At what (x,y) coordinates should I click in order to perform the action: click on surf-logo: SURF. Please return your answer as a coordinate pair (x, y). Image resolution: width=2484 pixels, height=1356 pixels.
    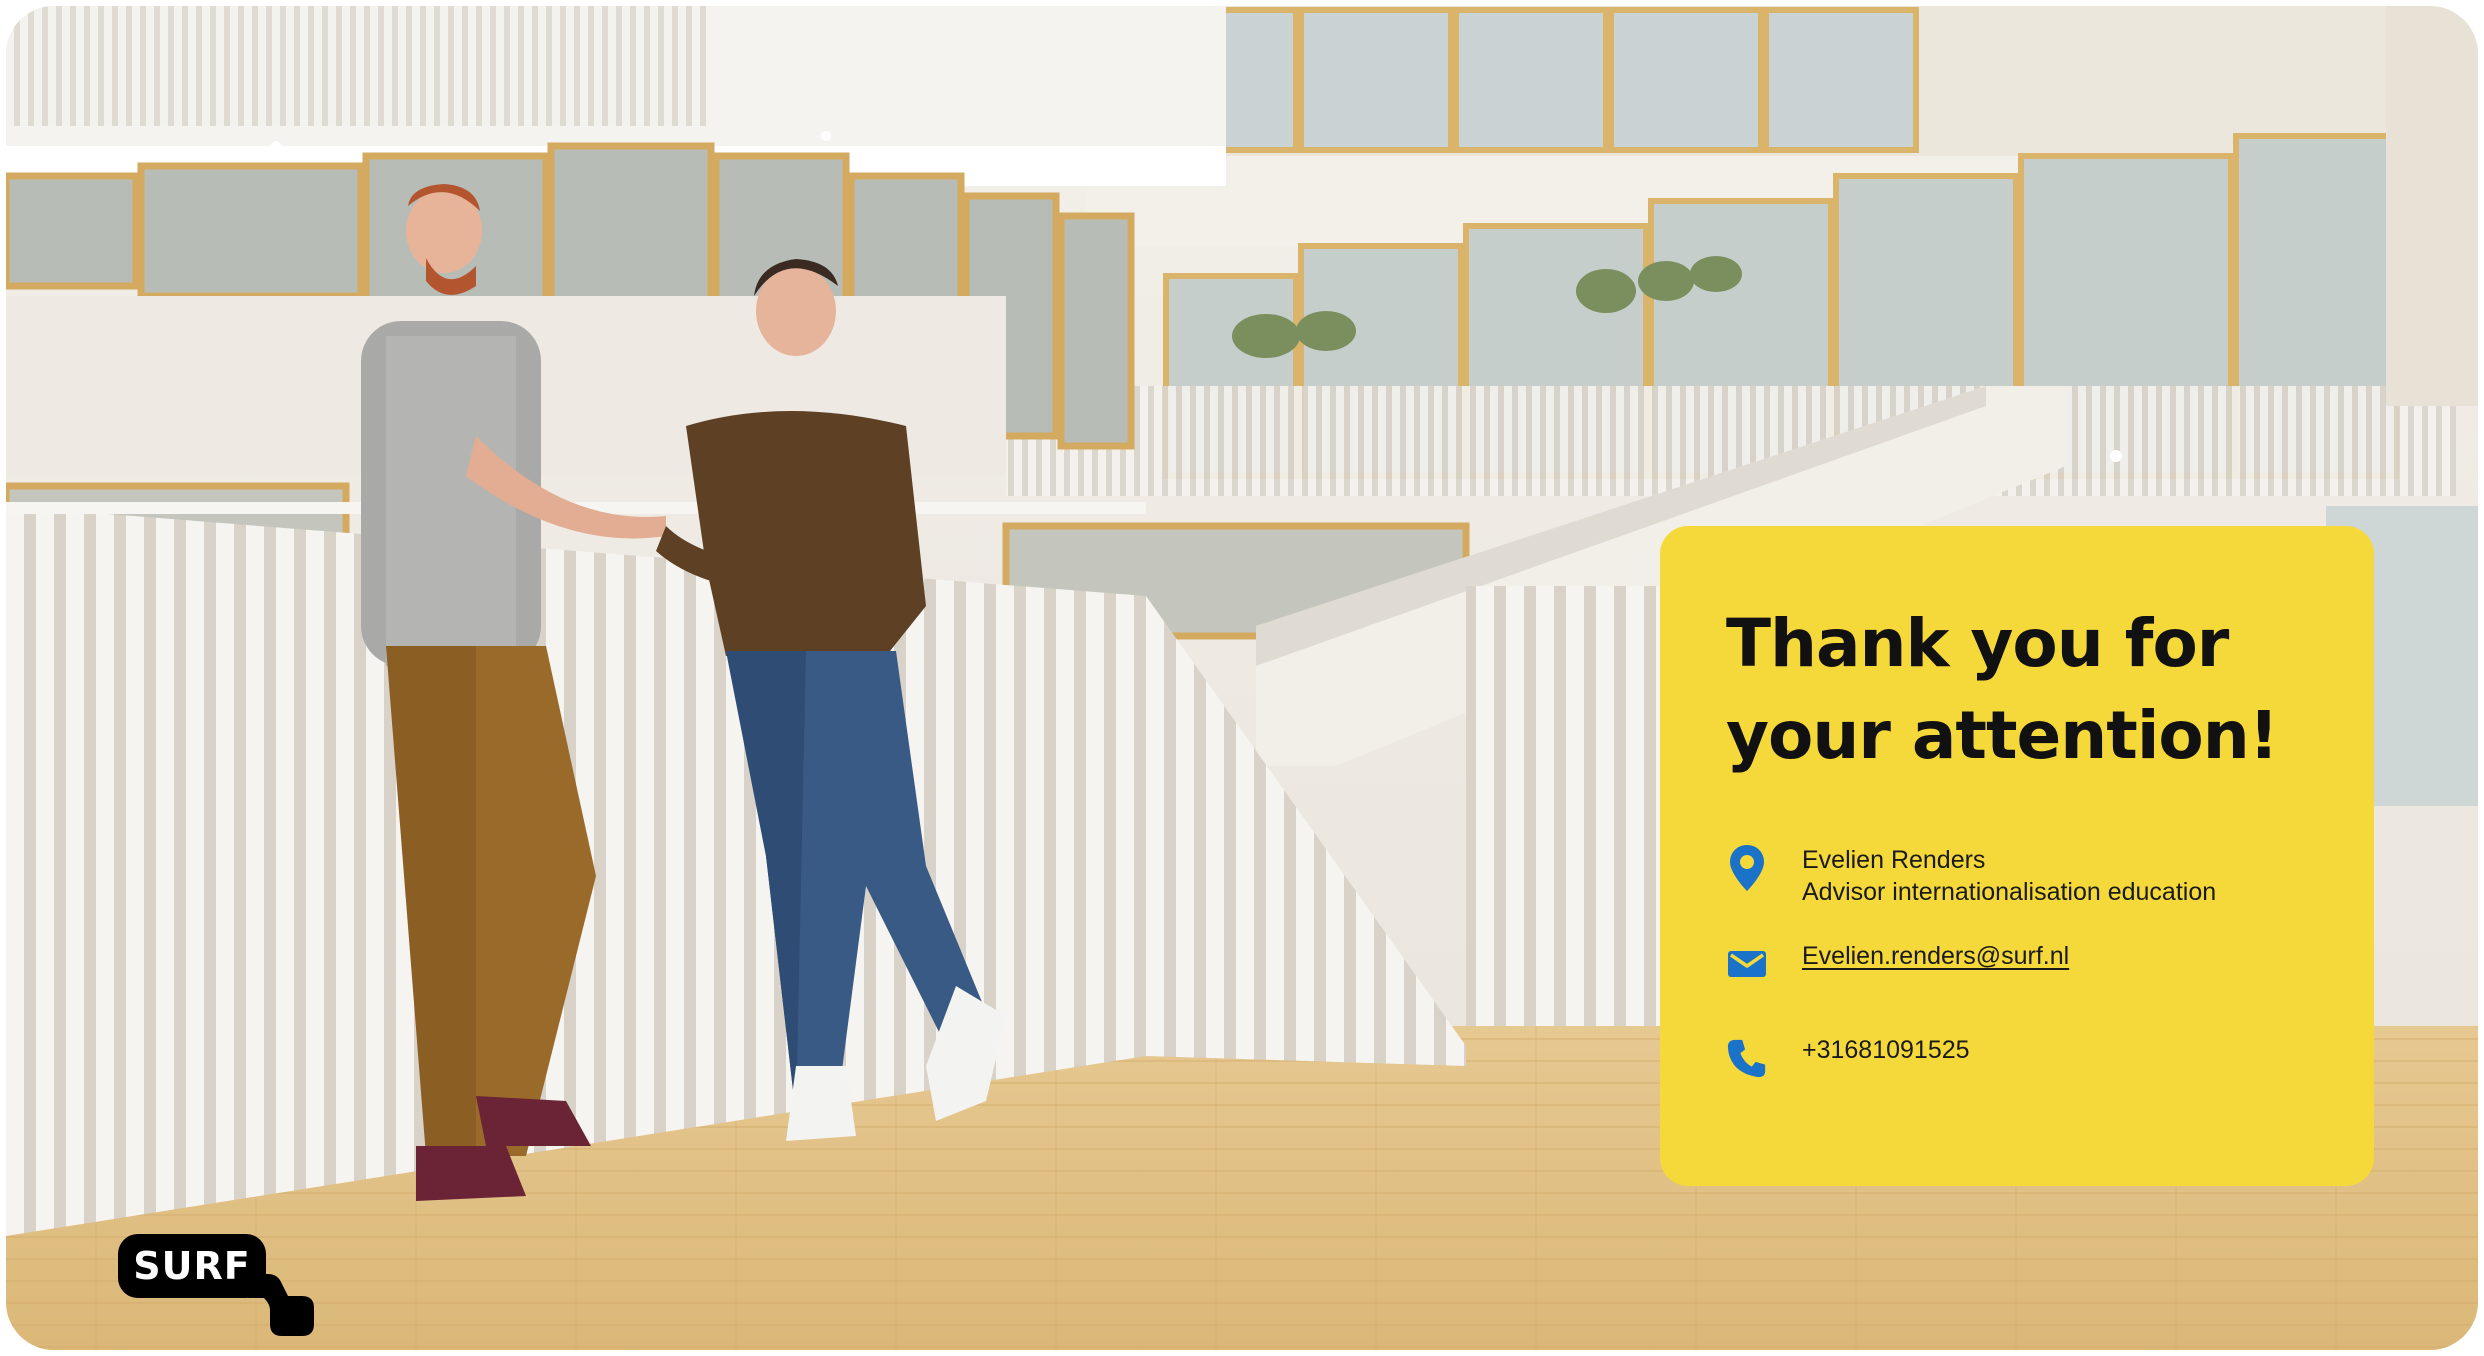
    Looking at the image, I should click on (218, 1286).